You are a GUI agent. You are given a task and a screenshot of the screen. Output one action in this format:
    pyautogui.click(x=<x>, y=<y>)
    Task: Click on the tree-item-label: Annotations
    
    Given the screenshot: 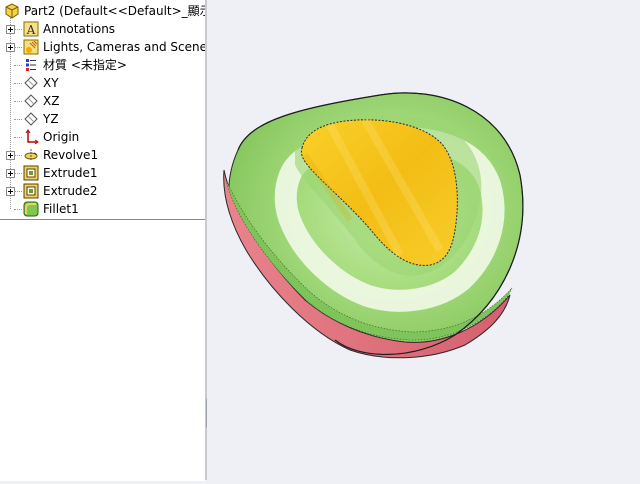 What is the action you would take?
    pyautogui.click(x=79, y=29)
    